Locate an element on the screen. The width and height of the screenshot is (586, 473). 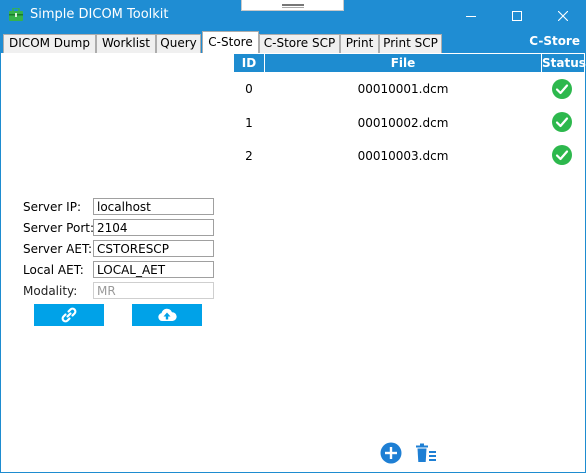
cell-file: 00010002.dcm is located at coordinates (403, 123).